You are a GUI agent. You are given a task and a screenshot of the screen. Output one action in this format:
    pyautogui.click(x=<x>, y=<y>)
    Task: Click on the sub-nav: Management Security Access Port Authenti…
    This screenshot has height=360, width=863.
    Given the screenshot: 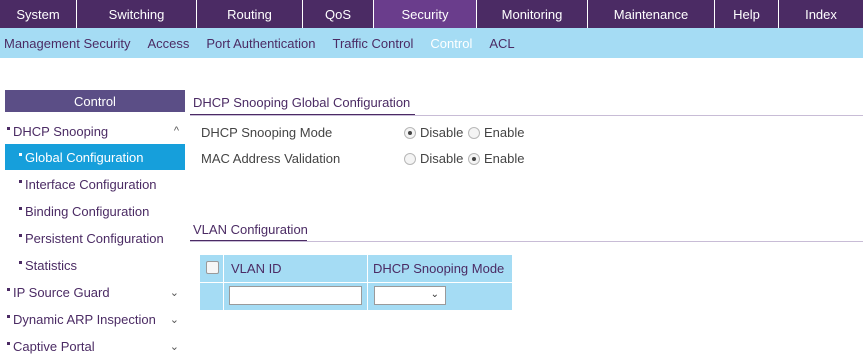 What is the action you would take?
    pyautogui.click(x=431, y=43)
    